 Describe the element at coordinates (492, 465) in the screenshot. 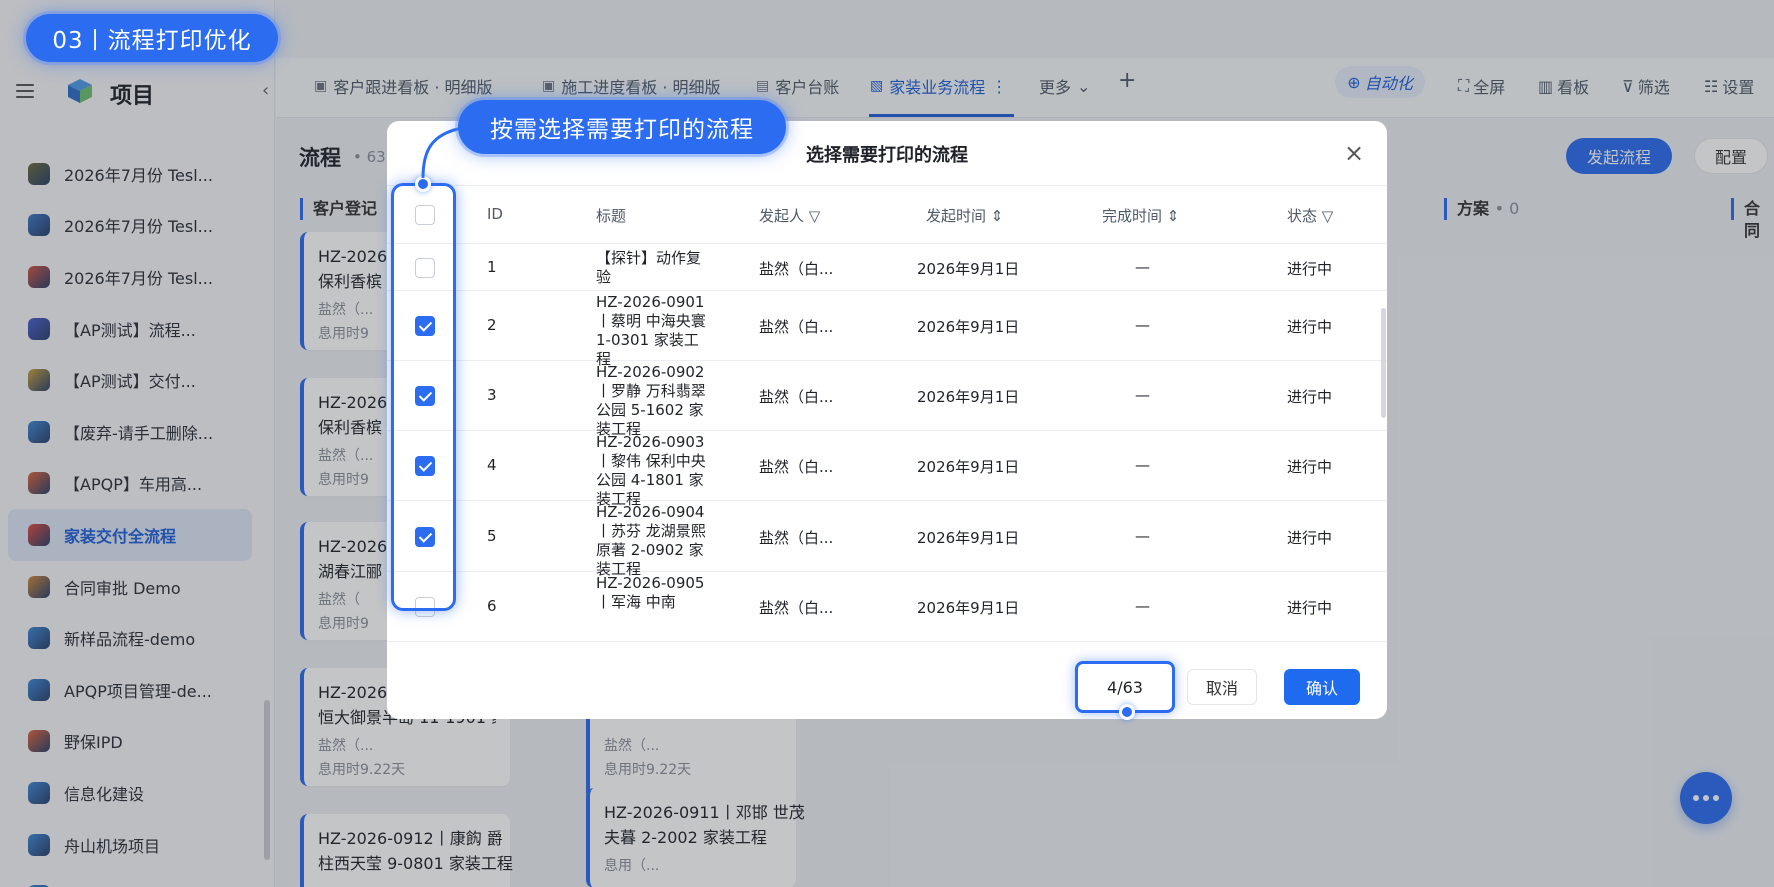

I see `cell-id: 4` at that location.